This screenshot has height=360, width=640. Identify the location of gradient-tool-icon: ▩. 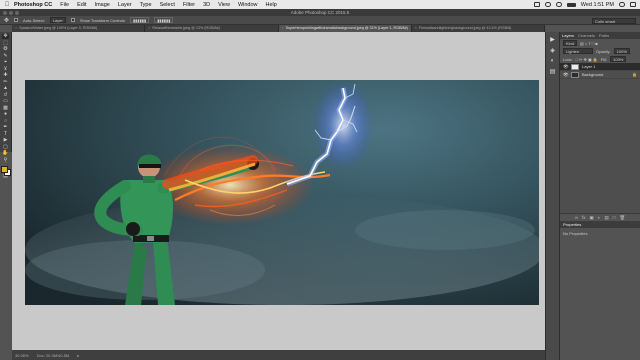
(5, 108).